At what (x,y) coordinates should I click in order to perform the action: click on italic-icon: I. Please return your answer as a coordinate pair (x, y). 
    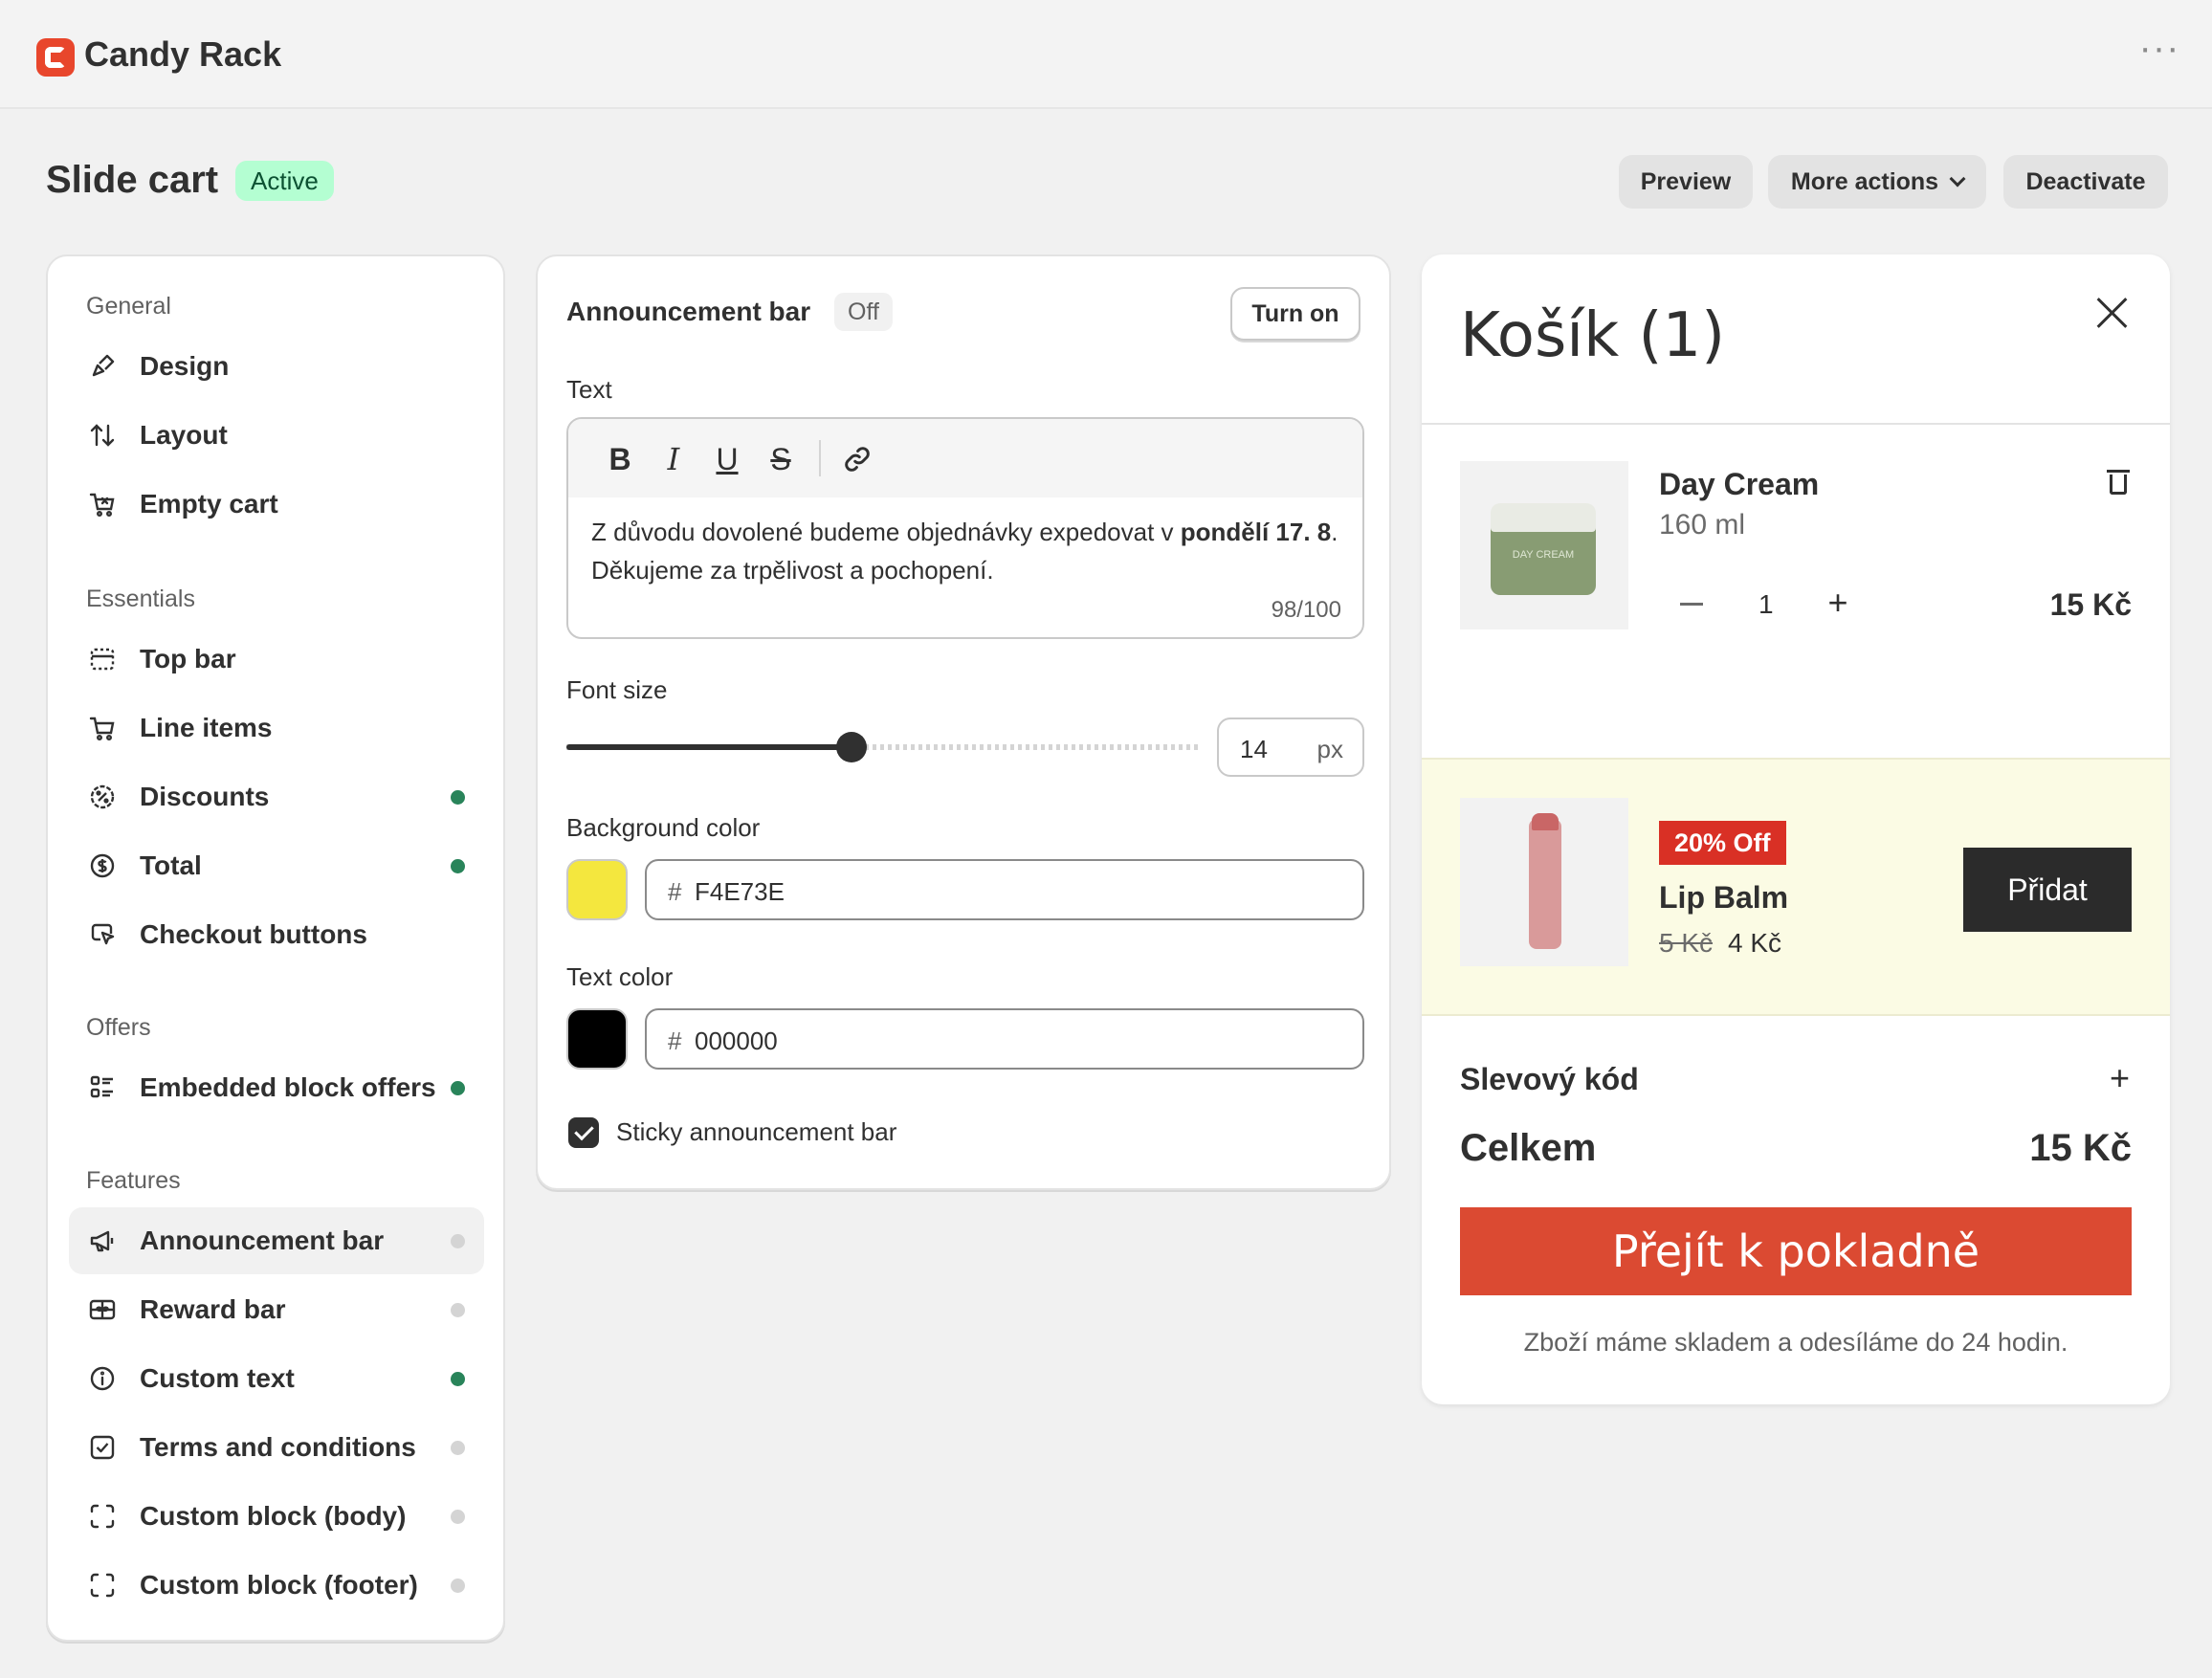
    Looking at the image, I should click on (673, 459).